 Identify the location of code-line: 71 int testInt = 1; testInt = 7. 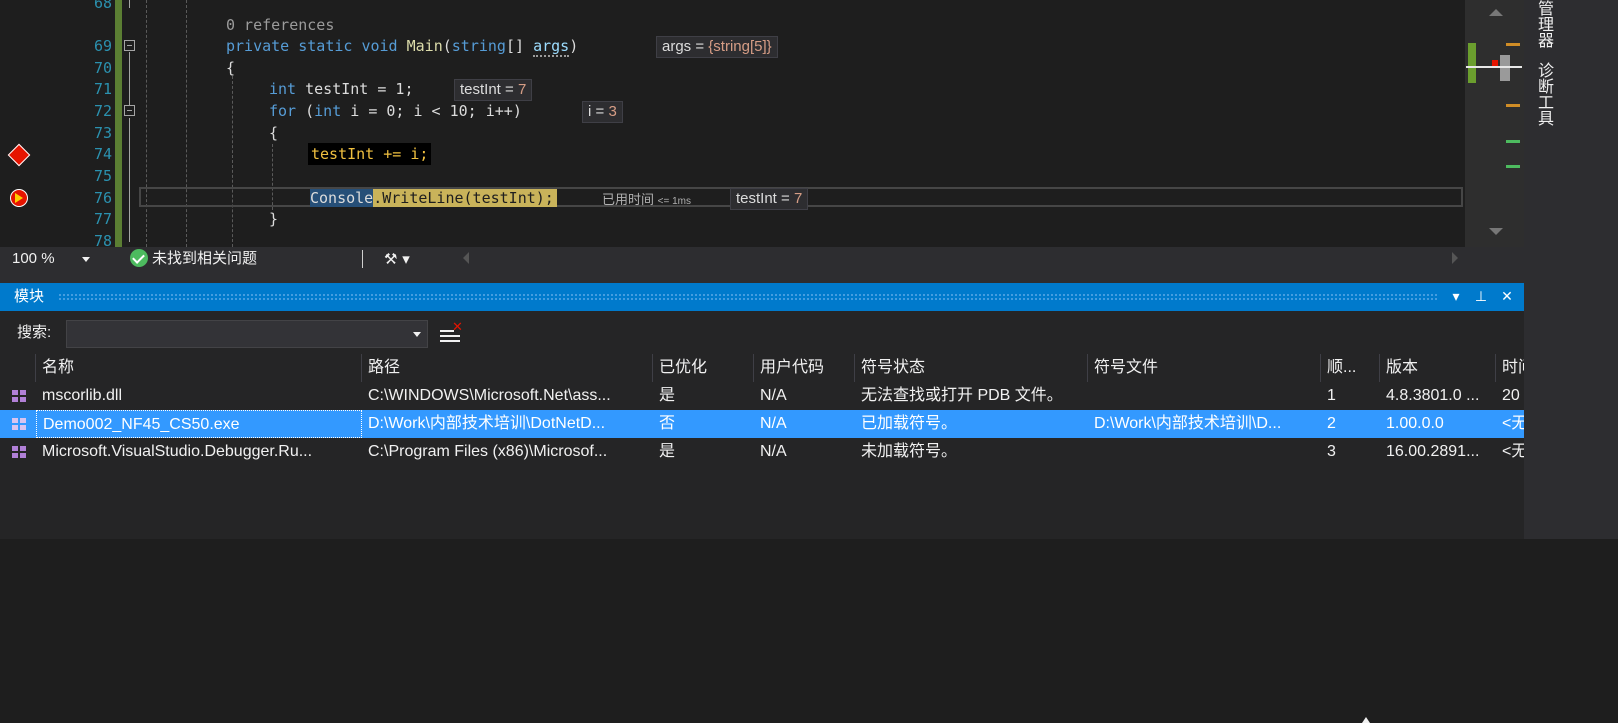
(732, 89).